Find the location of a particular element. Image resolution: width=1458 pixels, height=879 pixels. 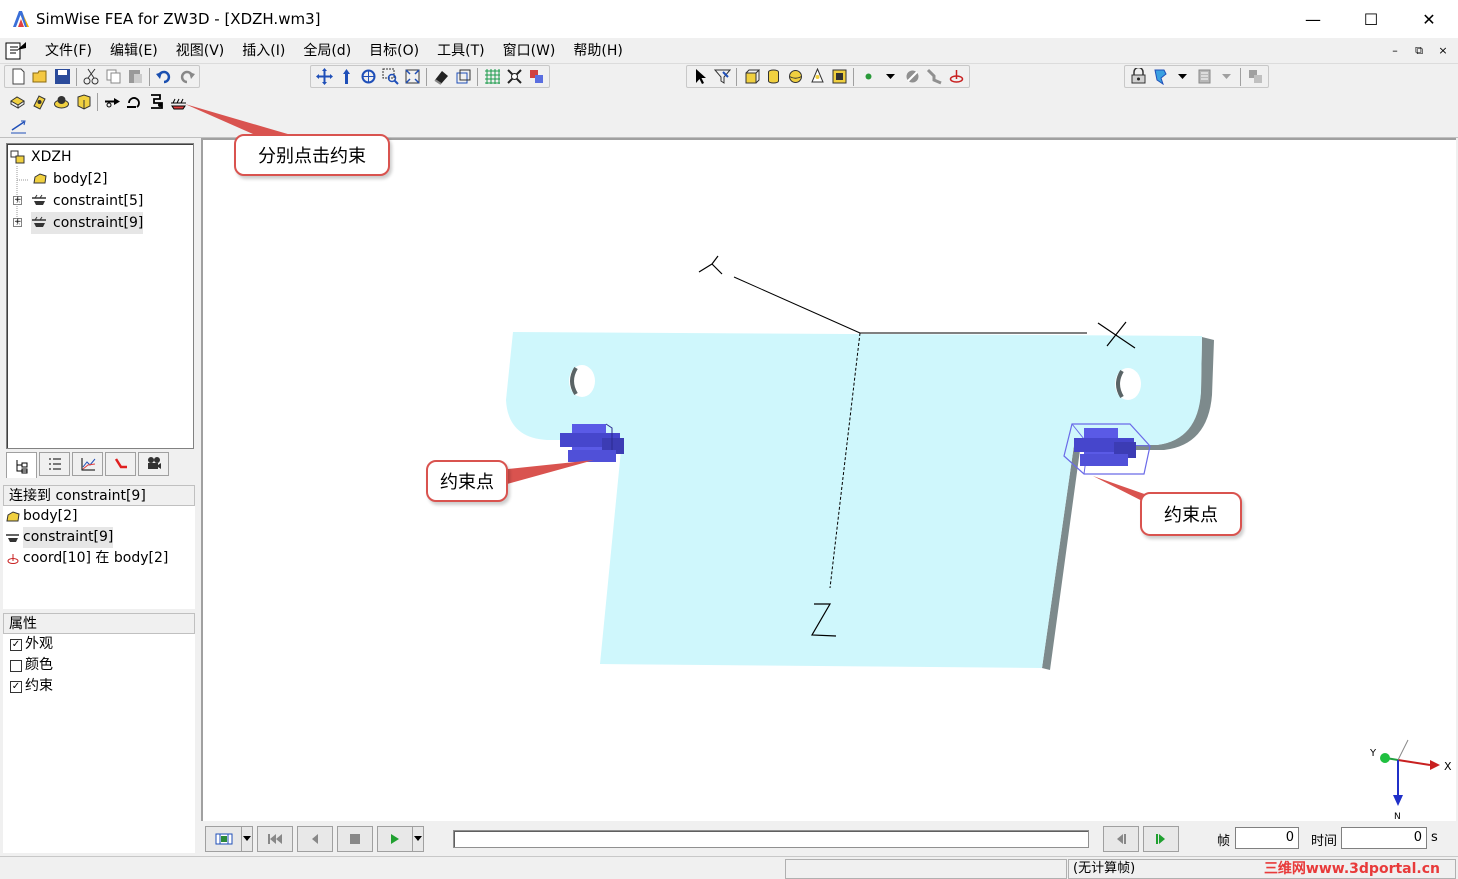

save-icon is located at coordinates (62, 77).